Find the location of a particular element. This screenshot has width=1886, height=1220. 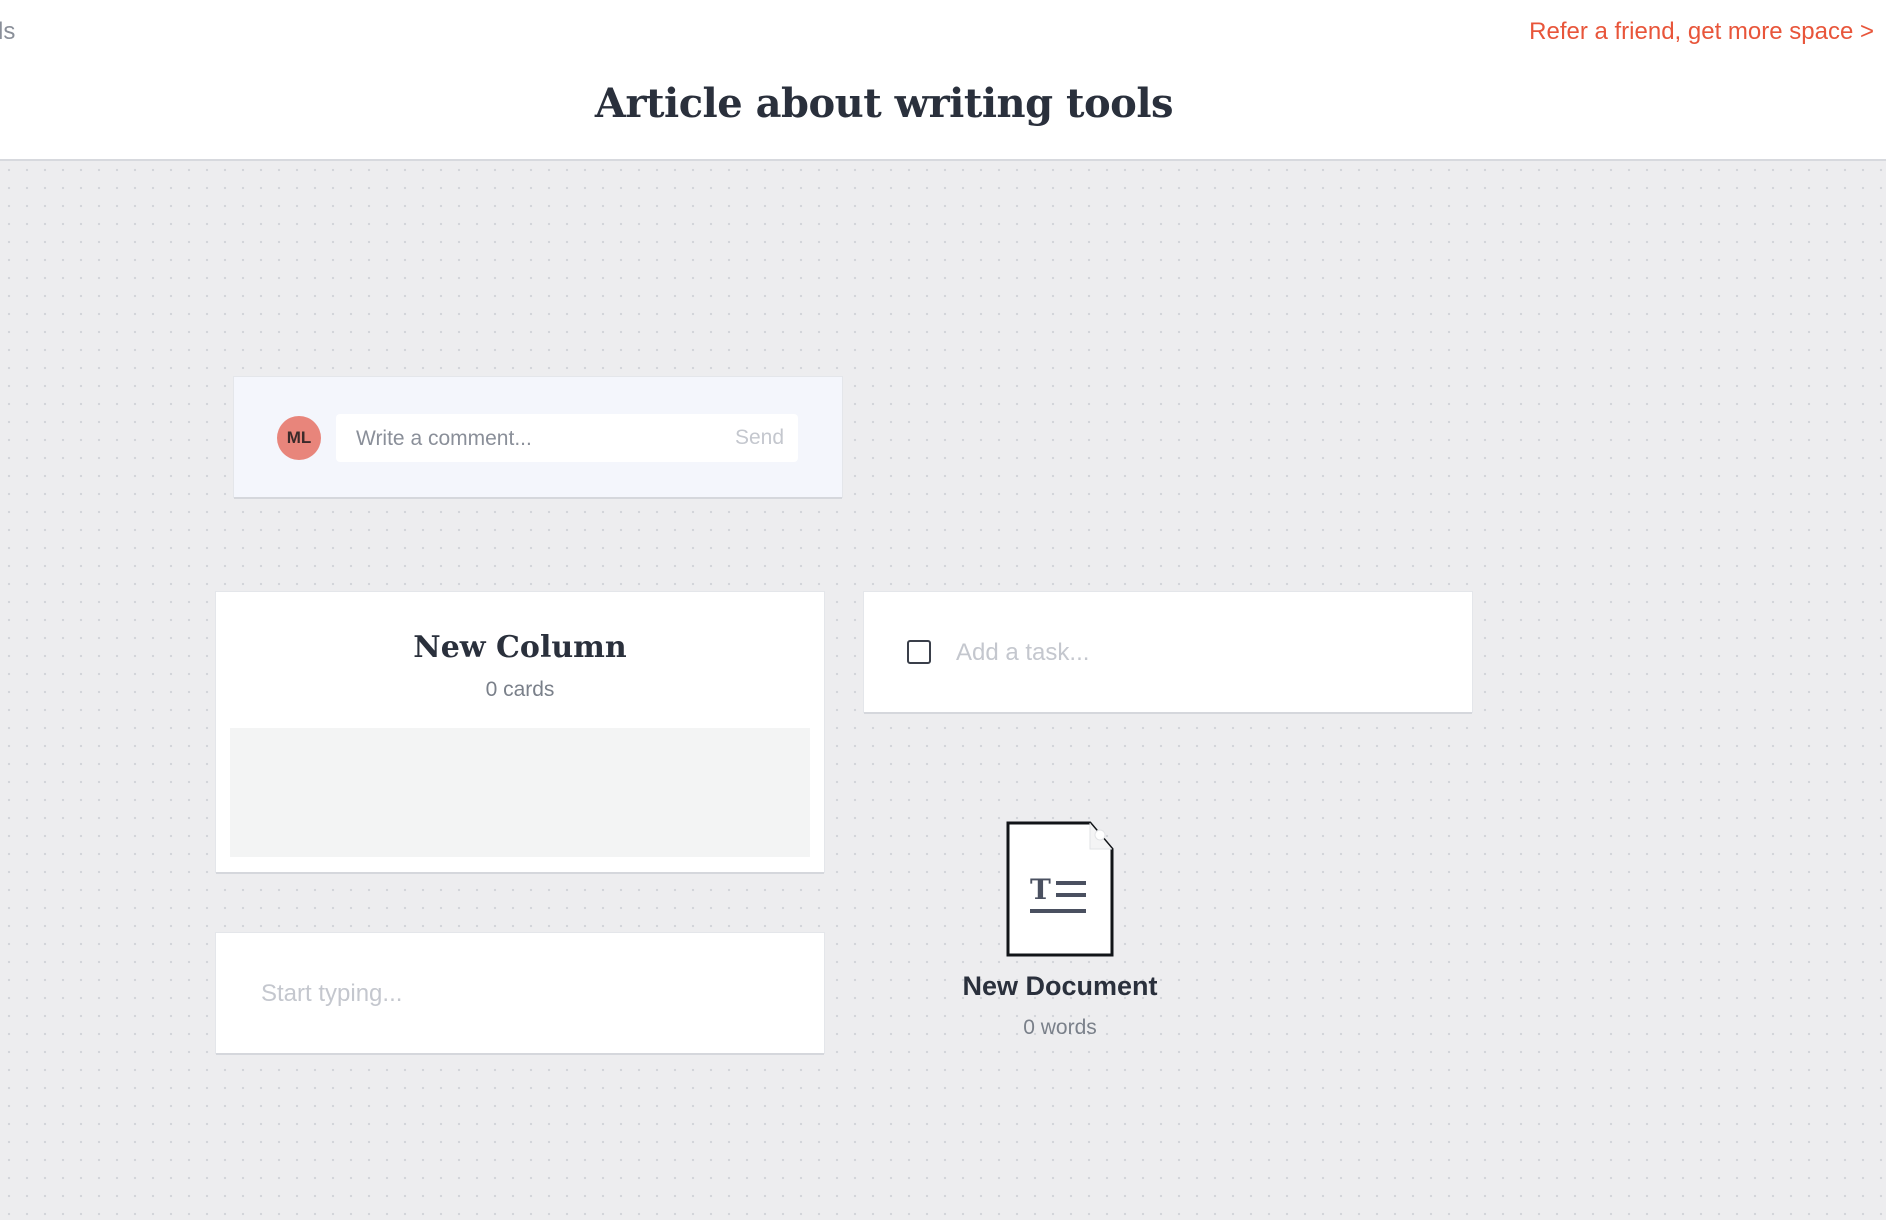

column-card-count: 0 cards is located at coordinates (520, 689).